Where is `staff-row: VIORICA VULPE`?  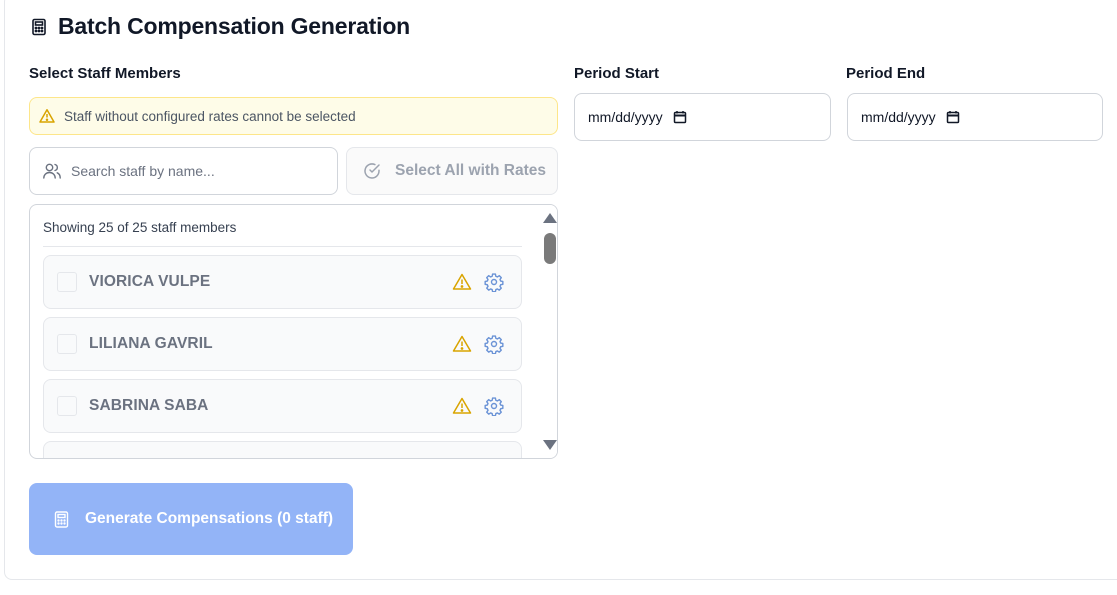 staff-row: VIORICA VULPE is located at coordinates (282, 282).